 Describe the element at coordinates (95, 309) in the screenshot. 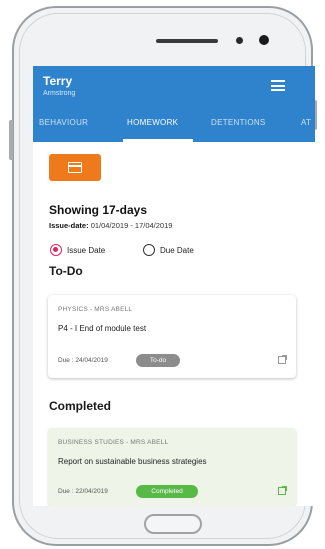

I see `homework-subject: PHYSICS - MRS ABELL` at that location.